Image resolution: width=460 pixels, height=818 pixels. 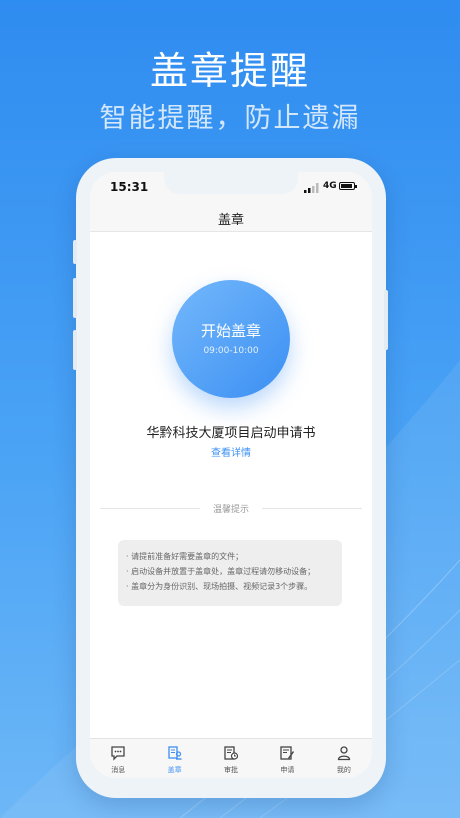 What do you see at coordinates (231, 433) in the screenshot?
I see `document-title: 华黔科技大厦项目启动申请书` at bounding box center [231, 433].